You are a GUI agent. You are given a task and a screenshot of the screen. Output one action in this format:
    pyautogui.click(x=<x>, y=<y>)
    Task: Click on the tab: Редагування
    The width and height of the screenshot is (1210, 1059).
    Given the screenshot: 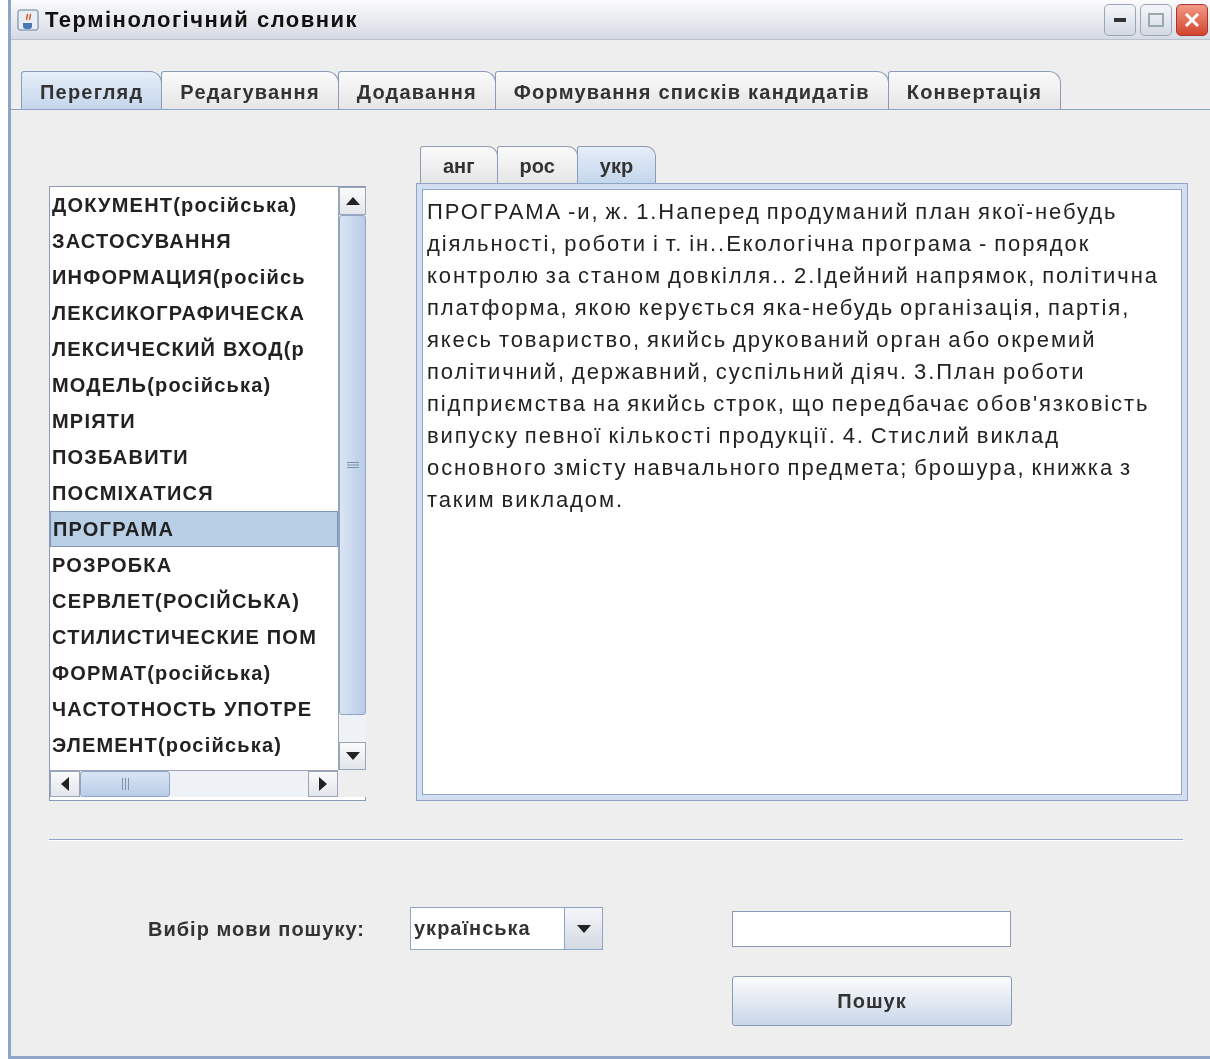 What is the action you would take?
    pyautogui.click(x=250, y=90)
    